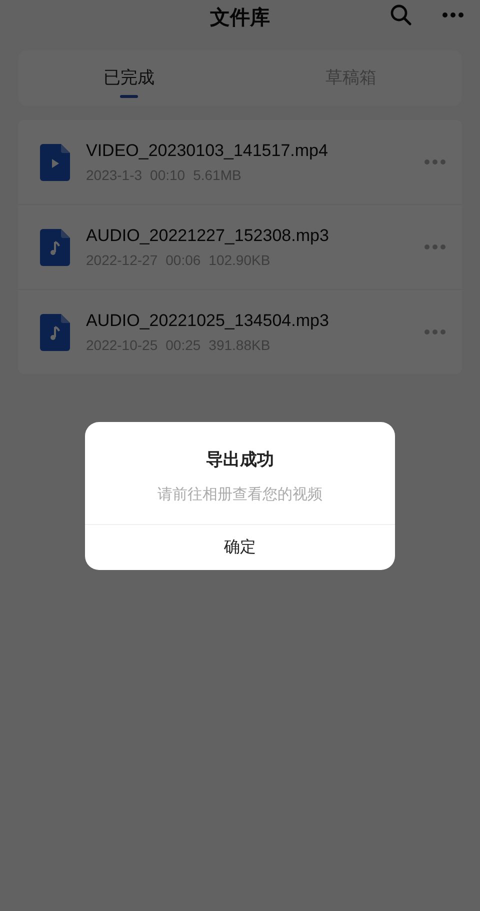 The height and width of the screenshot is (911, 480). What do you see at coordinates (240, 17) in the screenshot?
I see `page-title: 文件库` at bounding box center [240, 17].